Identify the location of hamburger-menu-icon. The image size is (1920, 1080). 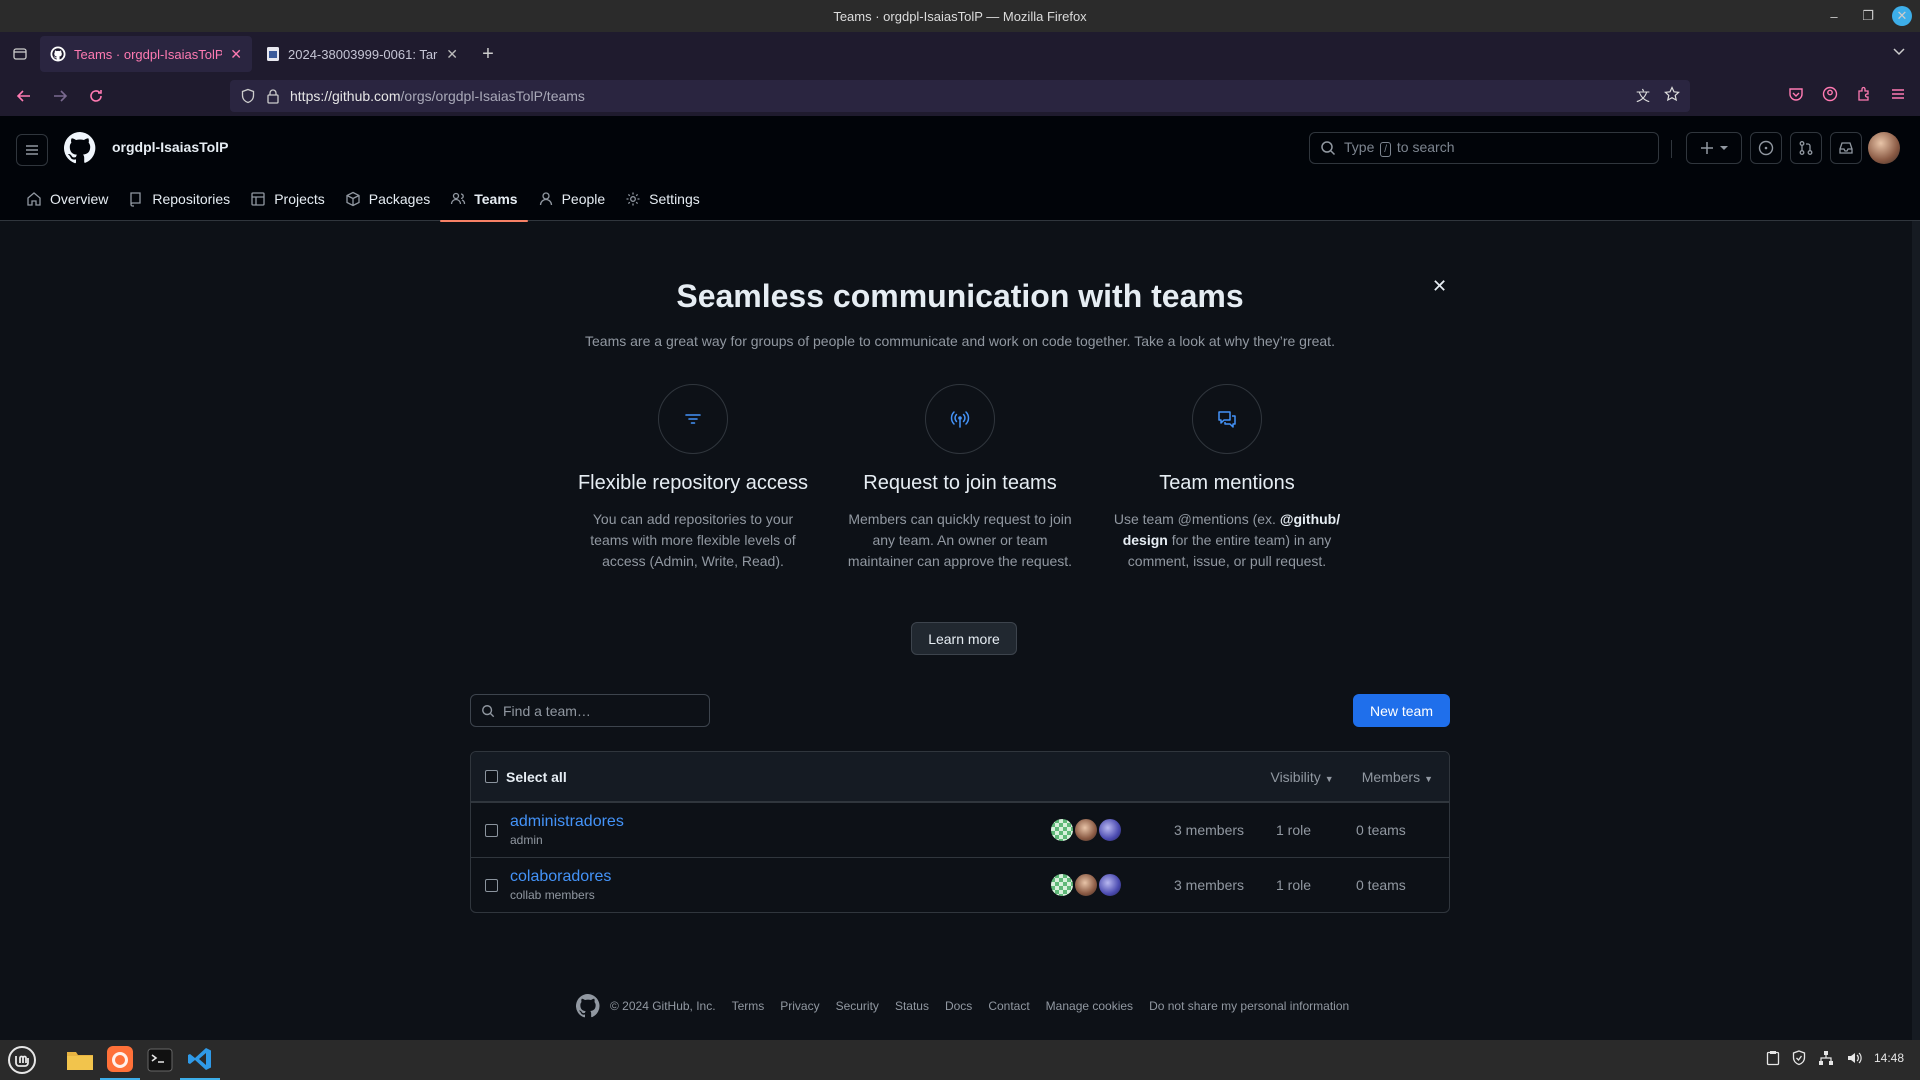
(32, 150).